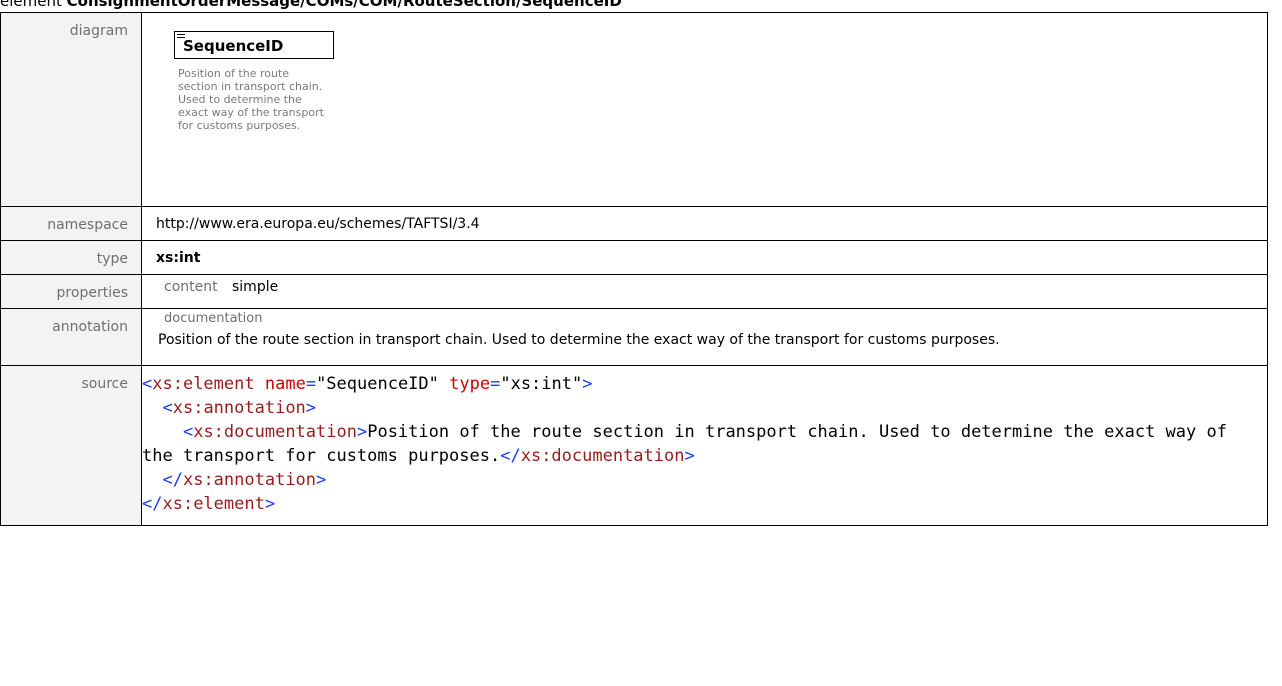  What do you see at coordinates (377, 384) in the screenshot?
I see `src-attr-name-value: "SequenceID"` at bounding box center [377, 384].